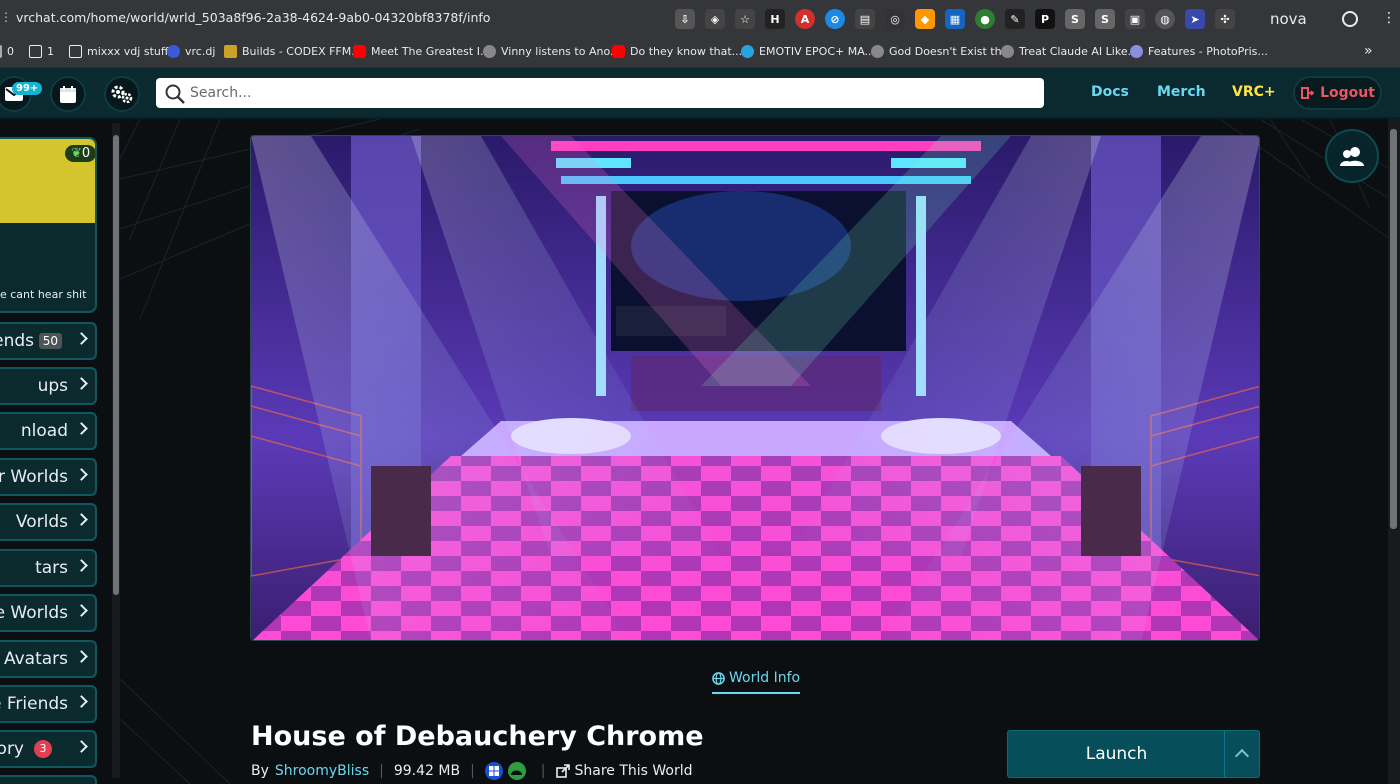  I want to click on sidebar-item-favorite-friends: e Friends, so click(48, 704).